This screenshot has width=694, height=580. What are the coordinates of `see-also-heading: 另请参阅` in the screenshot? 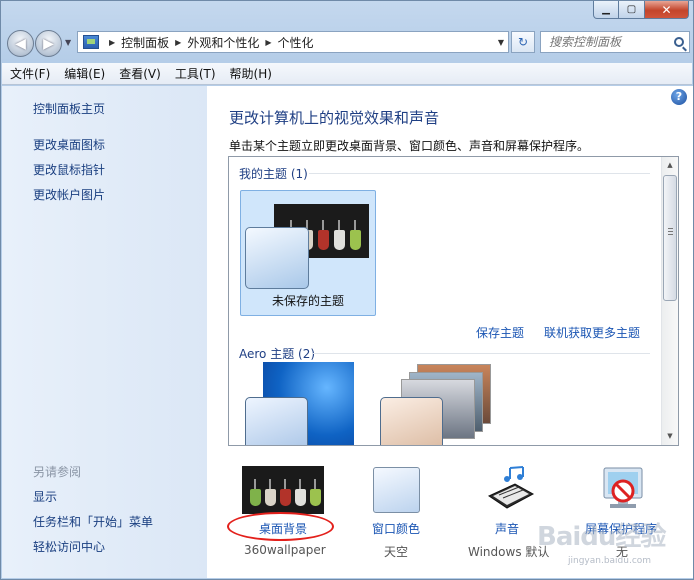 It's located at (57, 472).